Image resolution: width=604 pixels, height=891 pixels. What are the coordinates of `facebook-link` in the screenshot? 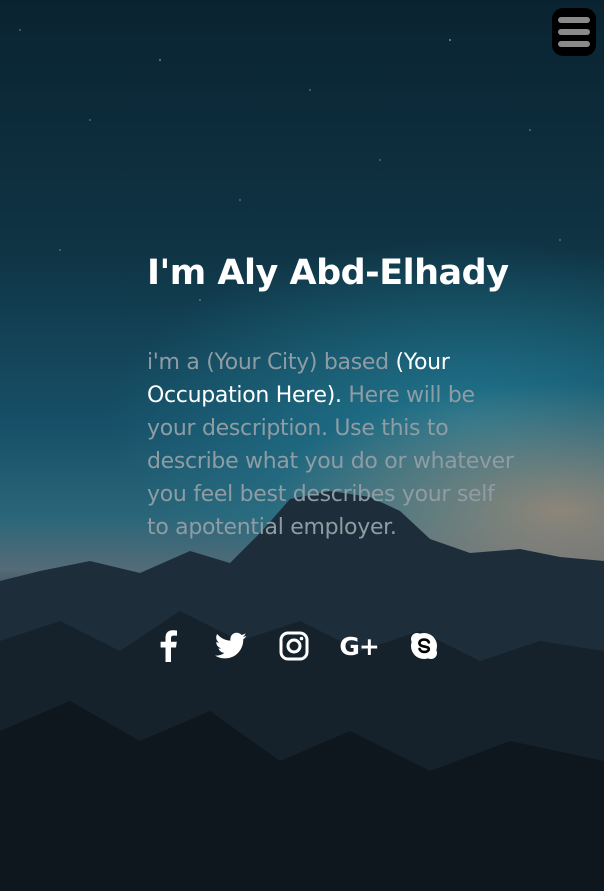 It's located at (167, 646).